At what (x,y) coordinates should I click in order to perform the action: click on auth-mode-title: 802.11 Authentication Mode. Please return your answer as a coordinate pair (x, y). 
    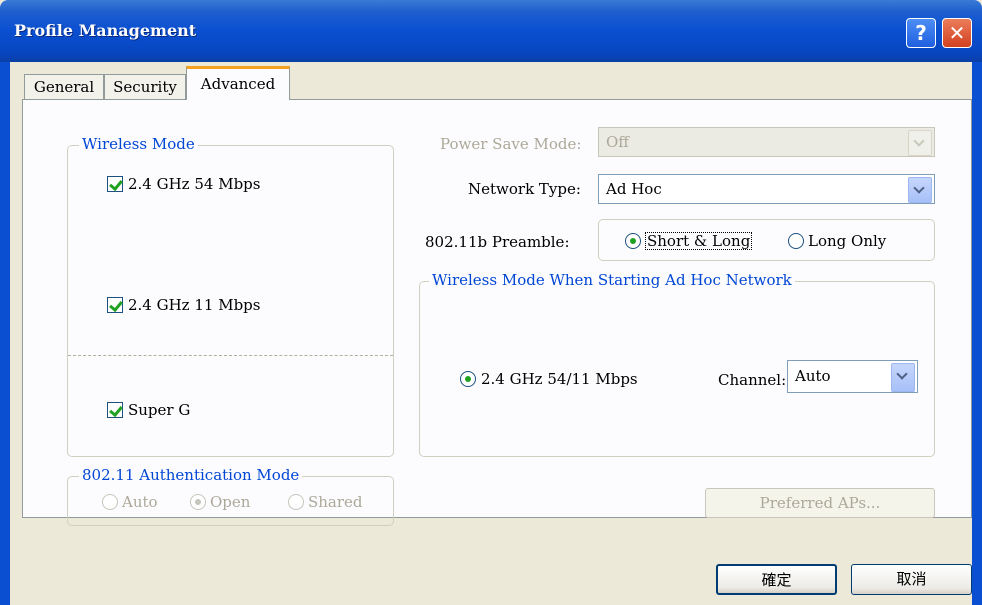
    Looking at the image, I should click on (191, 475).